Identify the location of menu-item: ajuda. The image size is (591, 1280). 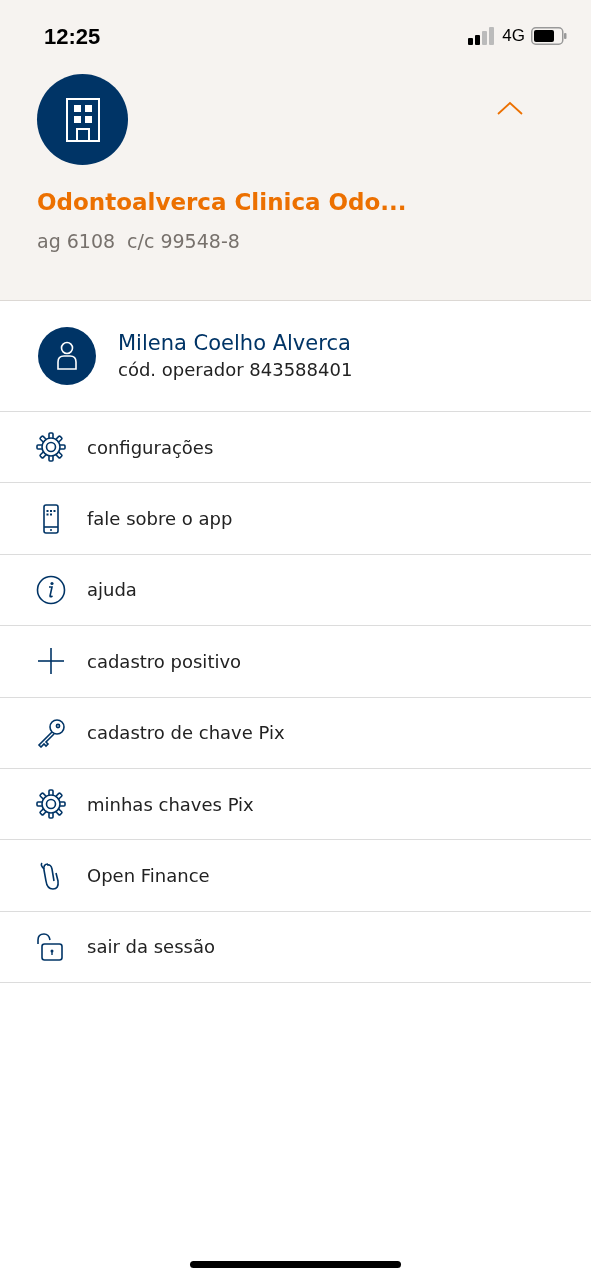
(295, 590).